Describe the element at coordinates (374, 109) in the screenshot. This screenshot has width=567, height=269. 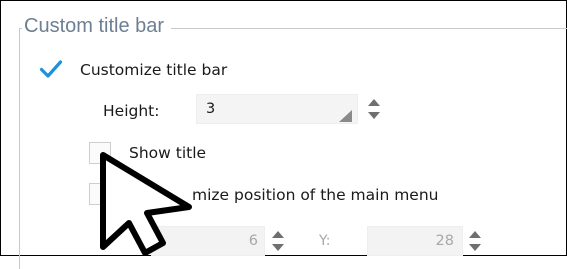
I see `height-spinner` at that location.